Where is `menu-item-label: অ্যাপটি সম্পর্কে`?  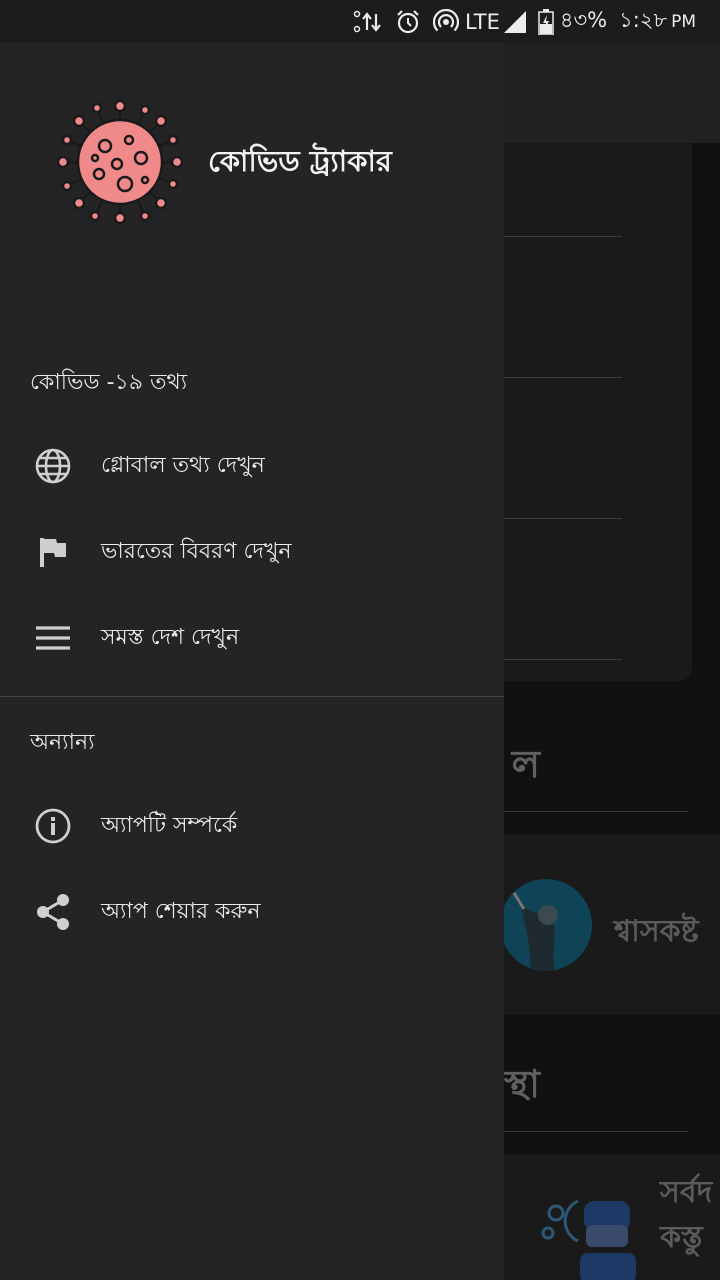
menu-item-label: অ্যাপটি সম্পর্কে is located at coordinates (169, 825).